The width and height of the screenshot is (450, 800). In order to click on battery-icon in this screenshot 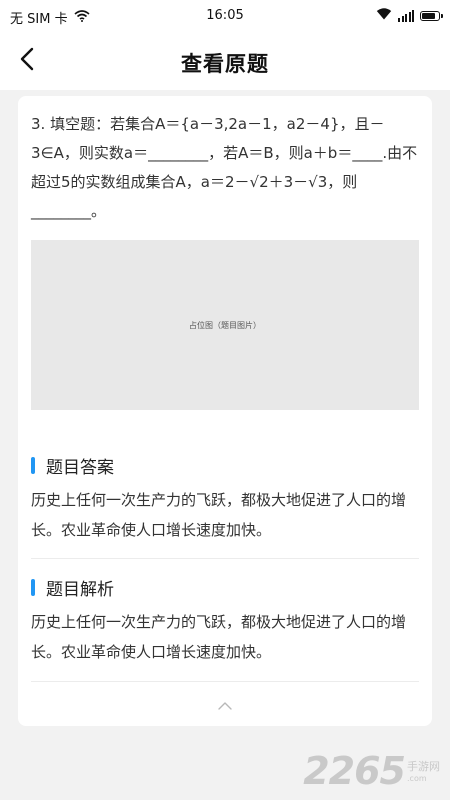, I will do `click(431, 16)`.